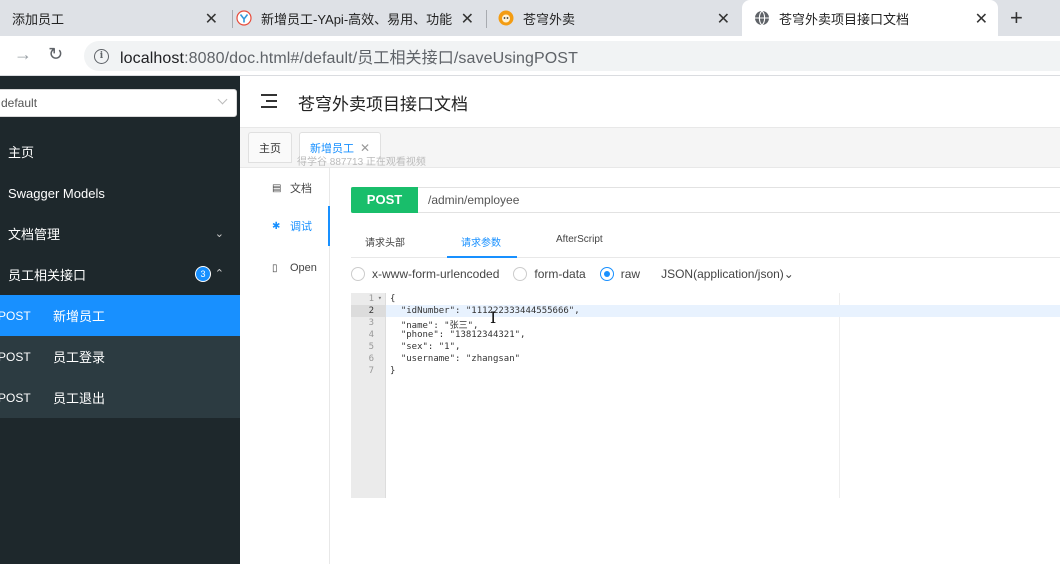 The width and height of the screenshot is (1060, 564). Describe the element at coordinates (705, 199) in the screenshot. I see `request-bar: POST /admin/employee` at that location.